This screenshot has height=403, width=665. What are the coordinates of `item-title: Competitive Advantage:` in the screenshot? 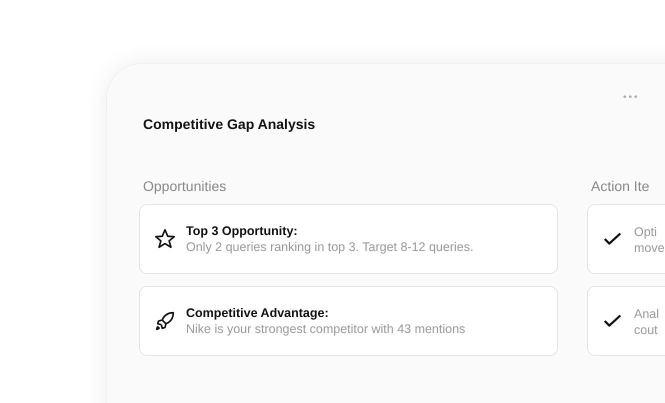 It's located at (258, 313).